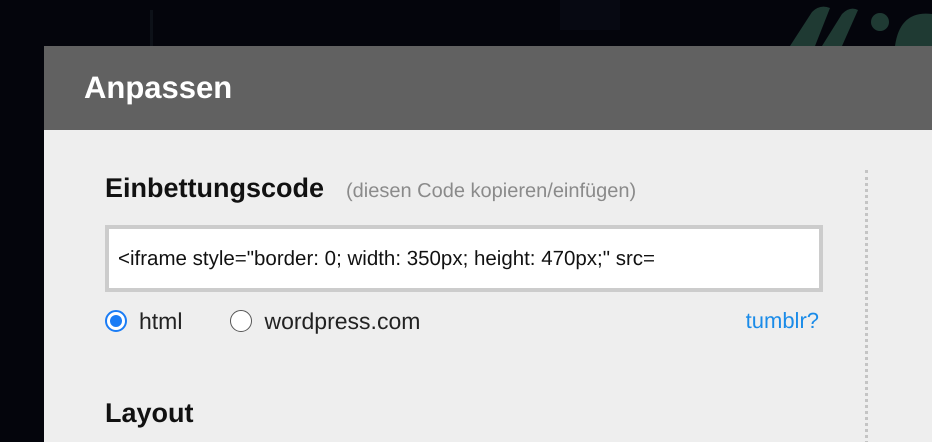 The image size is (932, 442). What do you see at coordinates (214, 188) in the screenshot?
I see `section-heading: Einbettungscode` at bounding box center [214, 188].